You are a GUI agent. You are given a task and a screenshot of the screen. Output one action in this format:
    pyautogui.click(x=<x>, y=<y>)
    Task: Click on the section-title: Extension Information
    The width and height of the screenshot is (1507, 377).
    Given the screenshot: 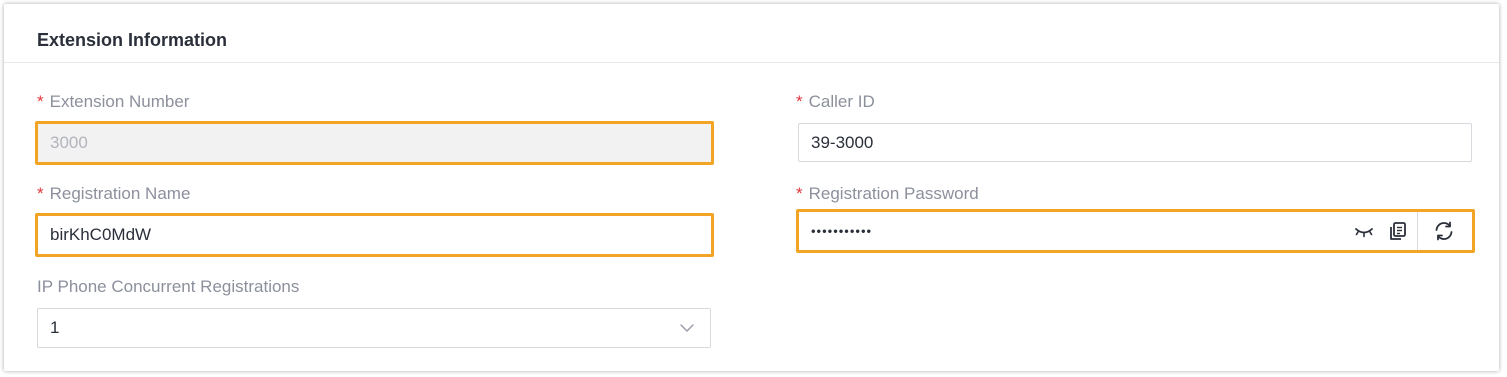 What is the action you would take?
    pyautogui.click(x=132, y=40)
    